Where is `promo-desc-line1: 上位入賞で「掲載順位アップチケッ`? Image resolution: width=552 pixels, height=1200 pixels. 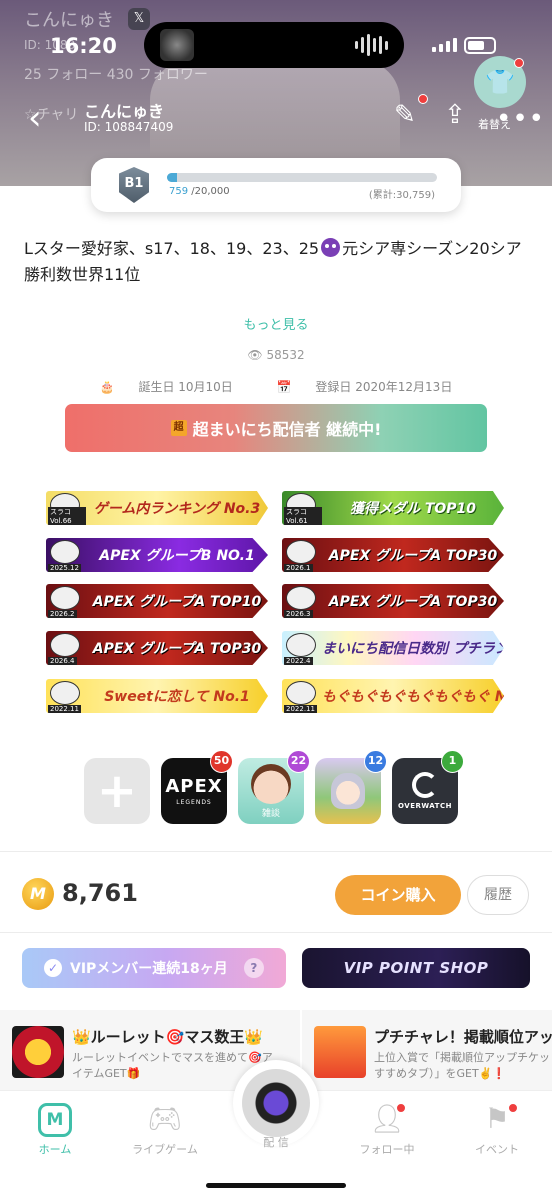 promo-desc-line1: 上位入賞で「掲載順位アップチケッ is located at coordinates (462, 1057).